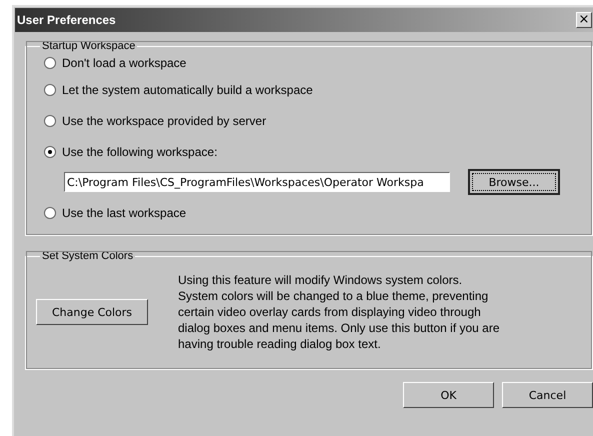  I want to click on option-label: Use the workspace provided by server, so click(164, 121).